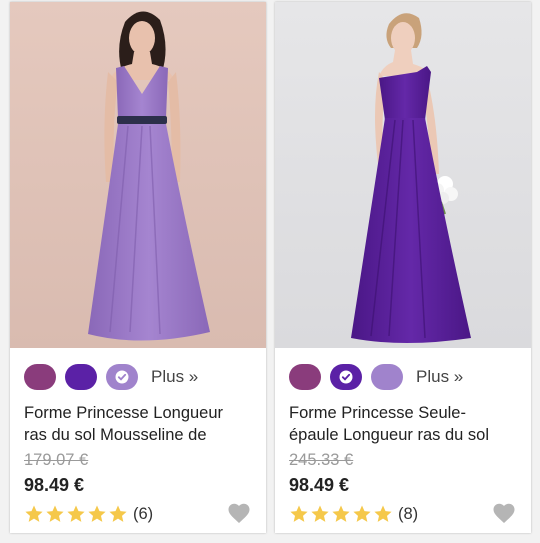 The width and height of the screenshot is (540, 543). I want to click on product-title-line: Forme Princesse Seule-, so click(377, 413).